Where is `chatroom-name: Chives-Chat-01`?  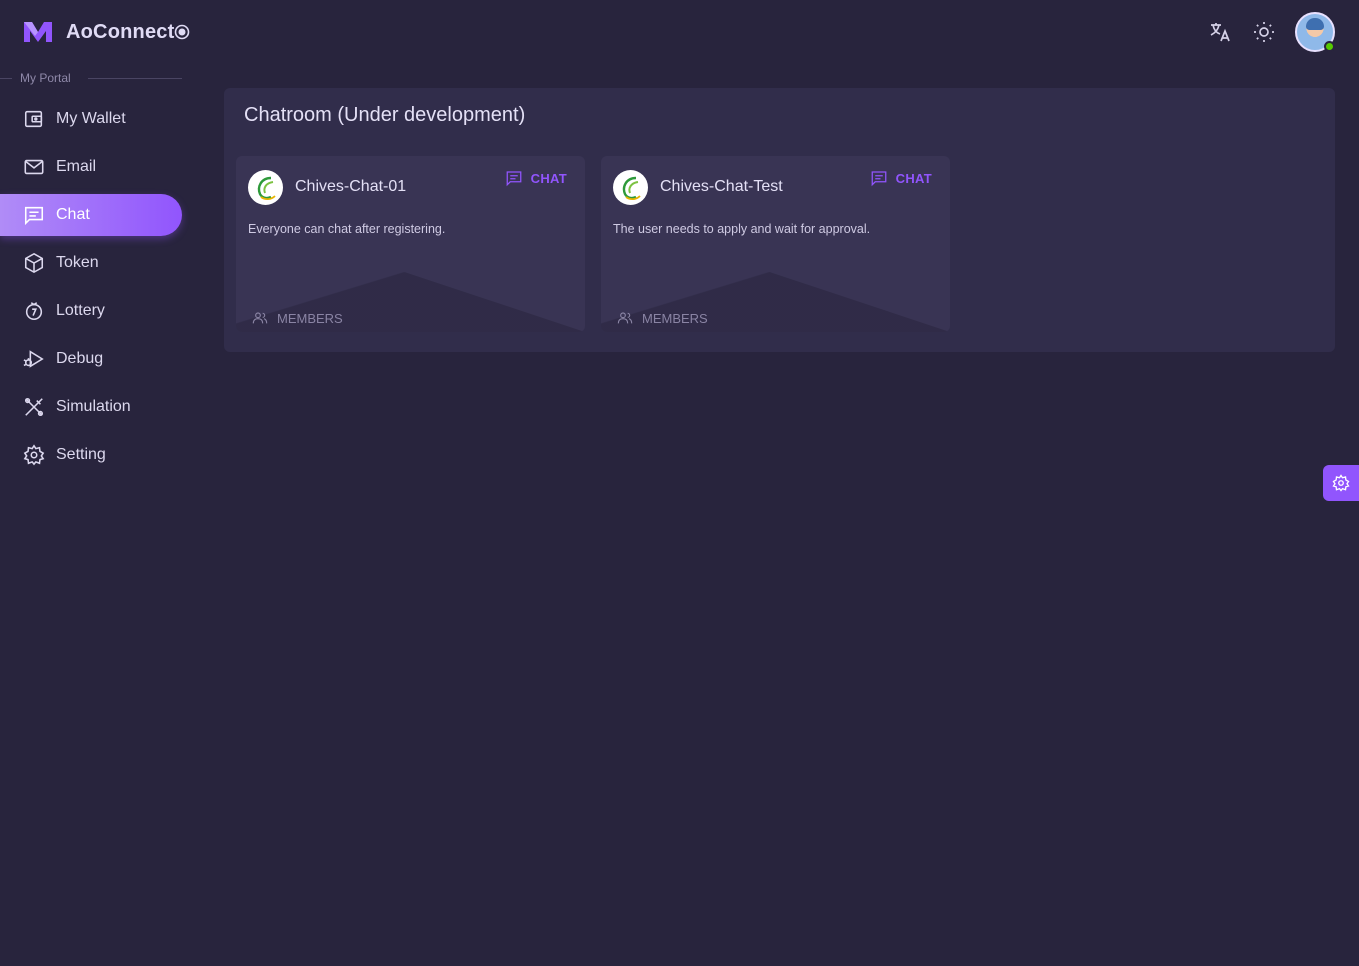 chatroom-name: Chives-Chat-01 is located at coordinates (351, 186).